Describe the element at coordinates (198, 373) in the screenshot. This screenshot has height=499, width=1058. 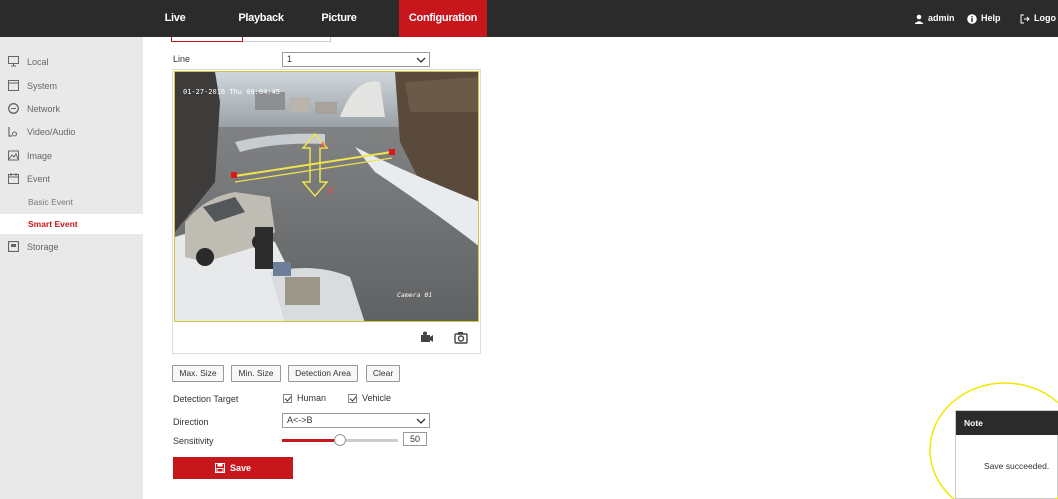
I see `max-size-button: Max. Size` at that location.